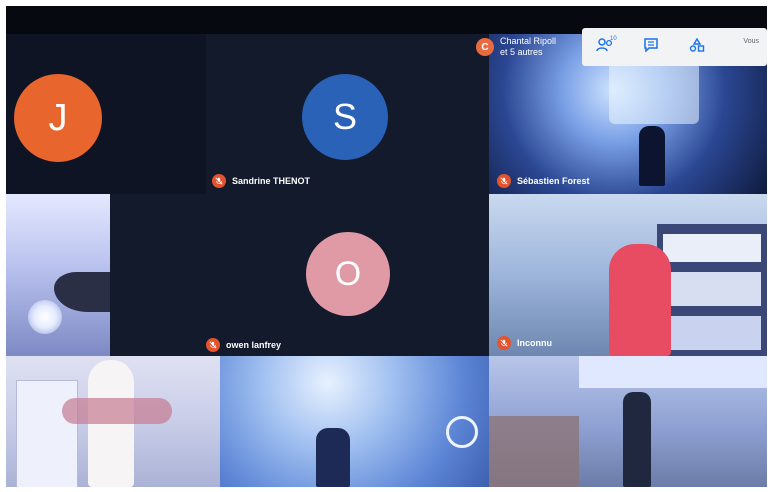 The image size is (771, 492). I want to click on avatar-o-initial: O, so click(348, 273).